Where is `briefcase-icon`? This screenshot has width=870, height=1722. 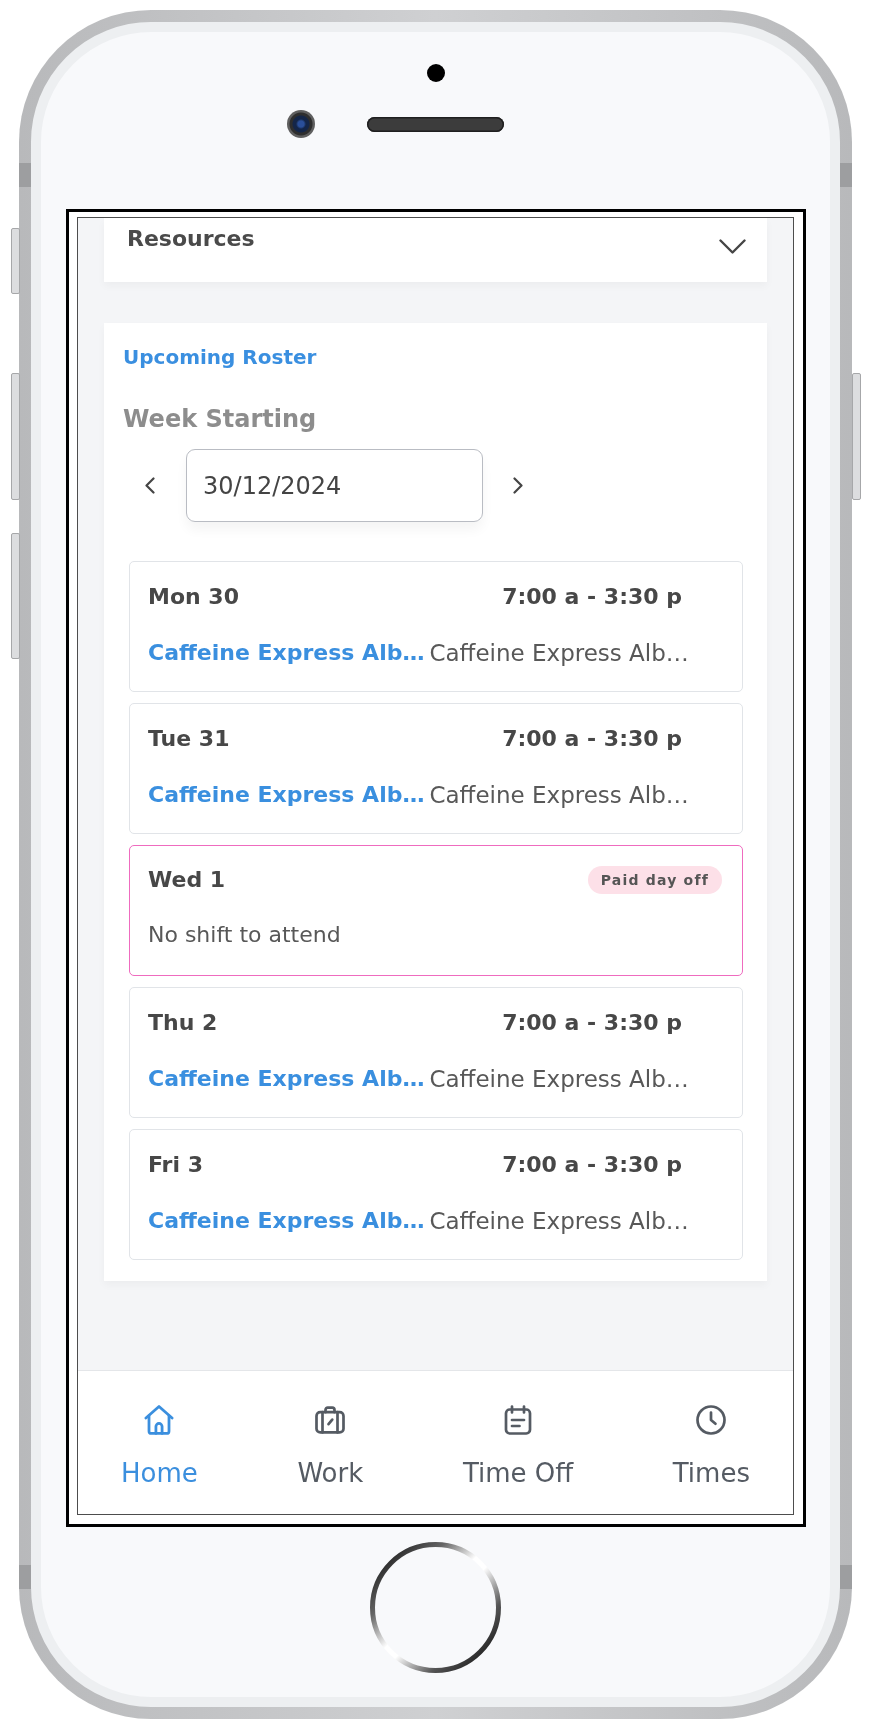
briefcase-icon is located at coordinates (330, 1420).